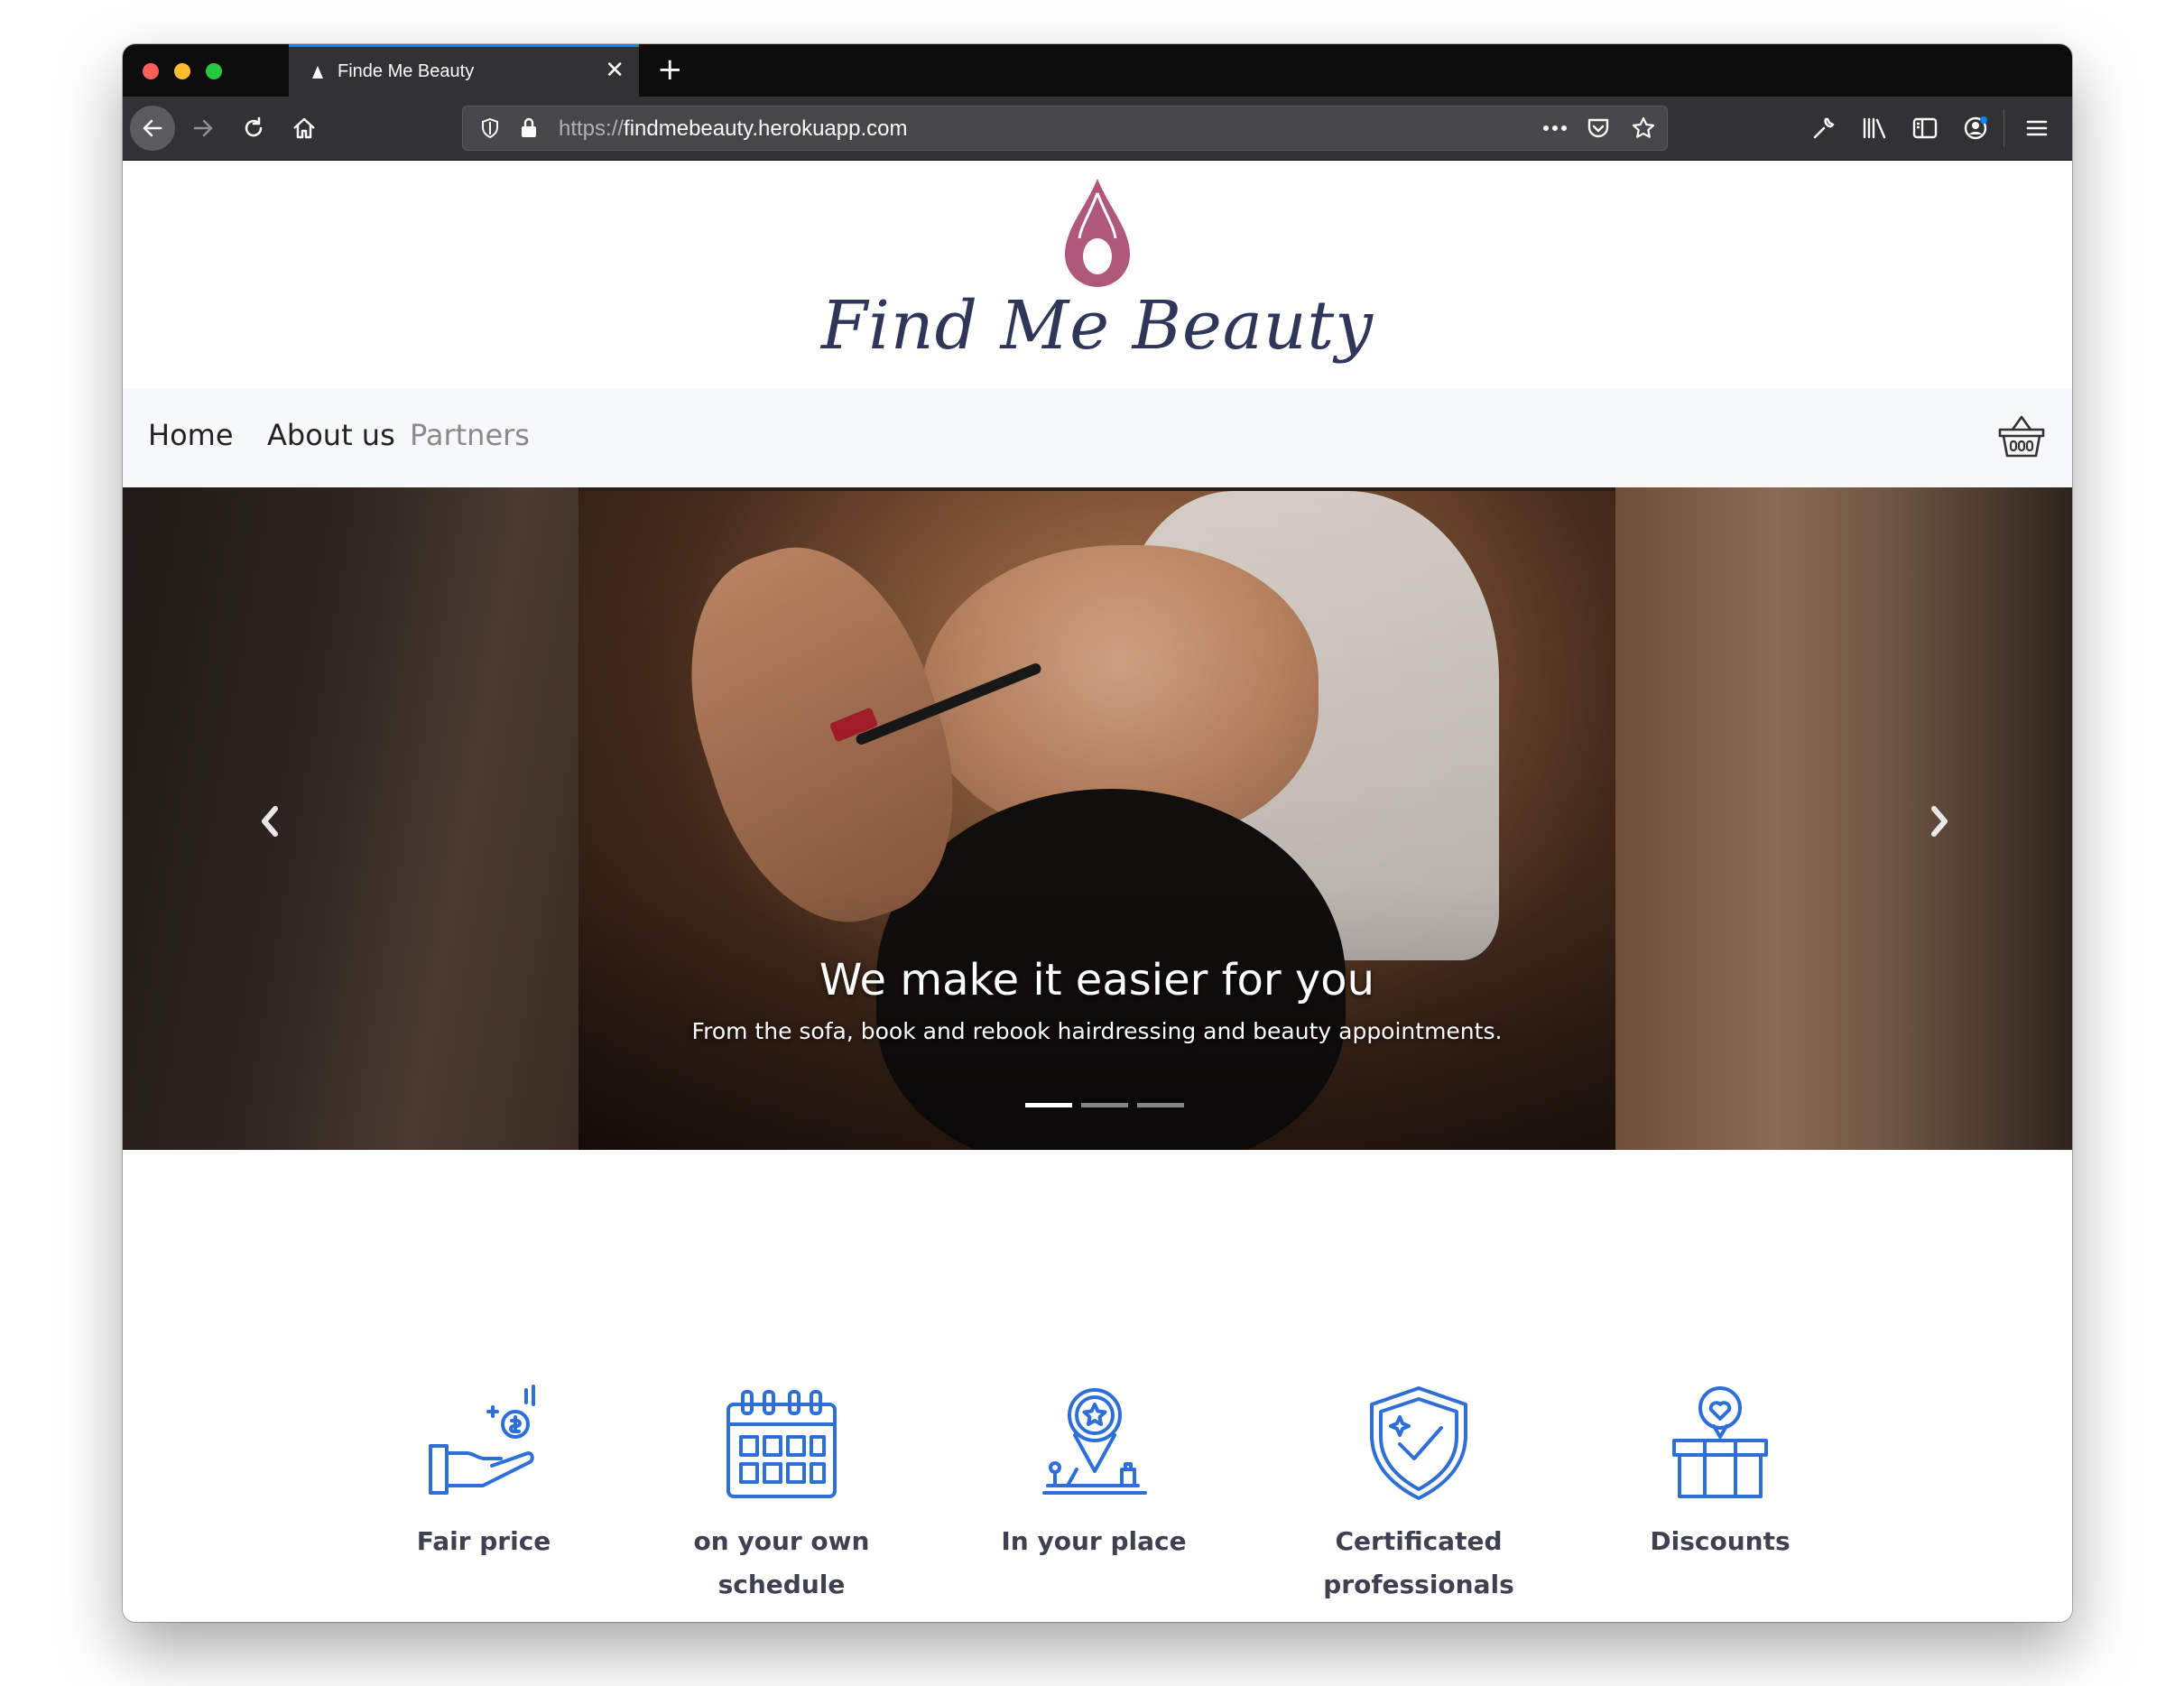 This screenshot has width=2184, height=1686. I want to click on wrench-button, so click(1823, 128).